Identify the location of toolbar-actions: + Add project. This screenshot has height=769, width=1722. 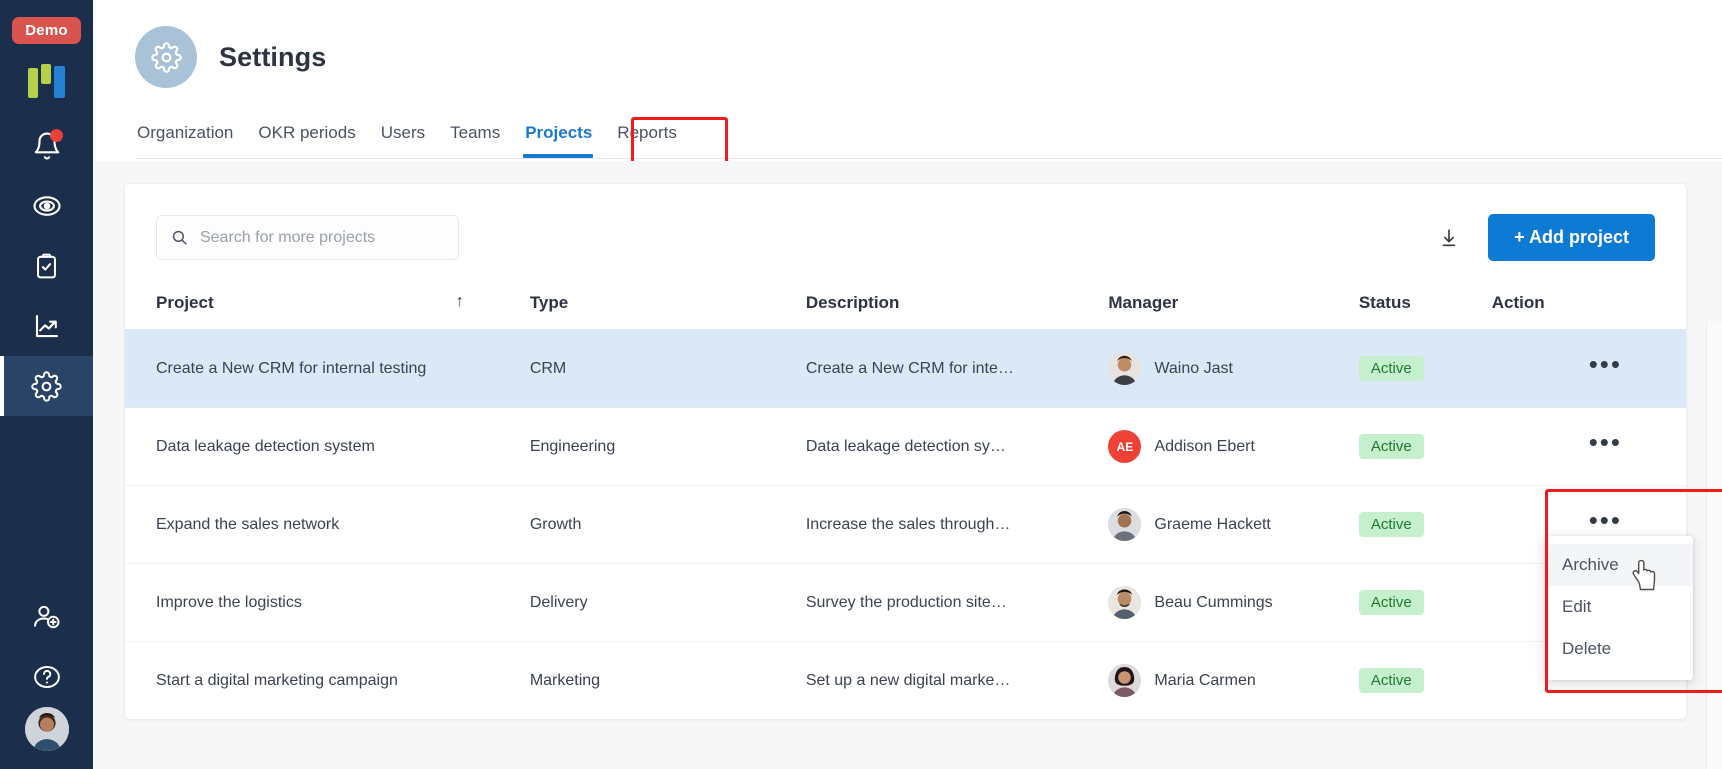
(1546, 237).